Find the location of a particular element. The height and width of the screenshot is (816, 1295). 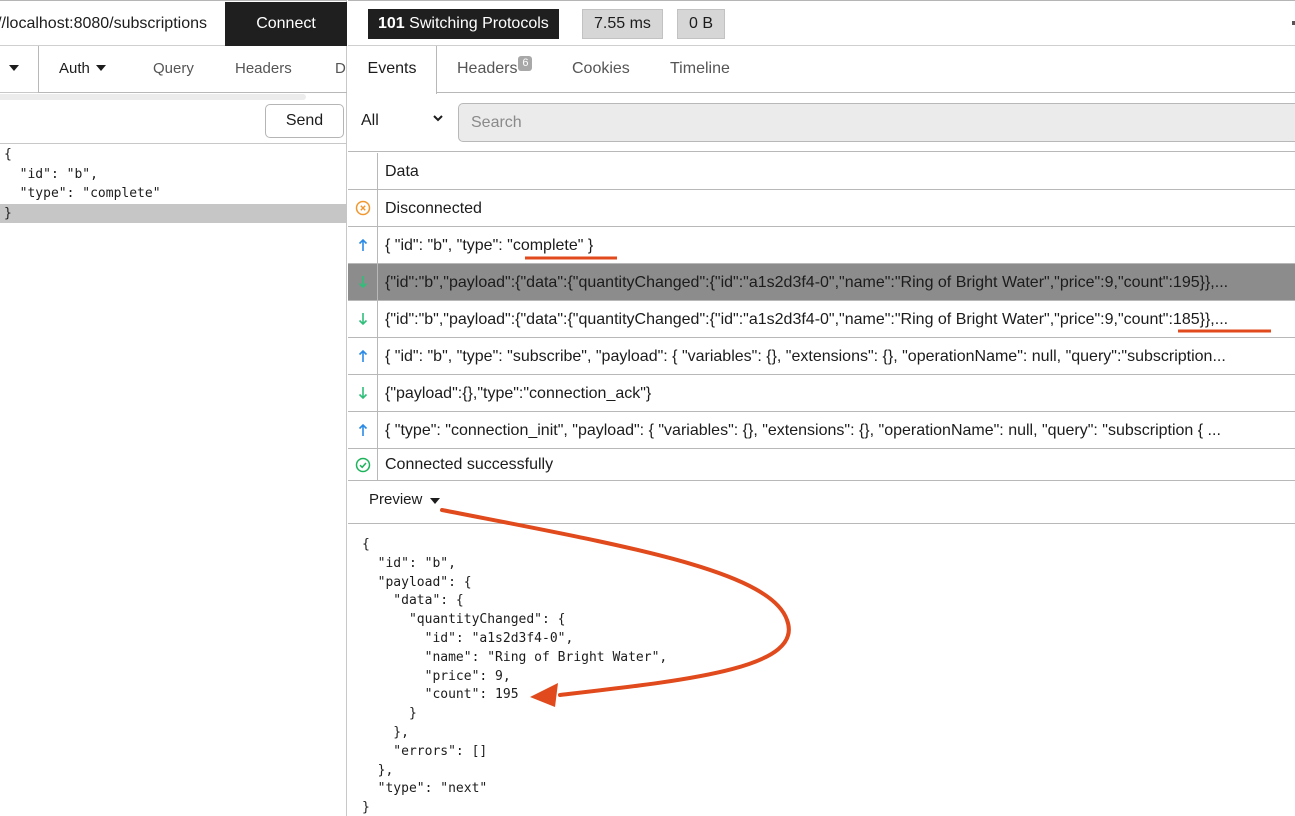

tab-query: Query is located at coordinates (173, 69).